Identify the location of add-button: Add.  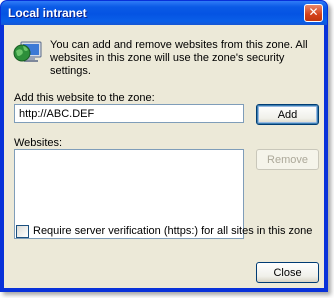
(287, 114).